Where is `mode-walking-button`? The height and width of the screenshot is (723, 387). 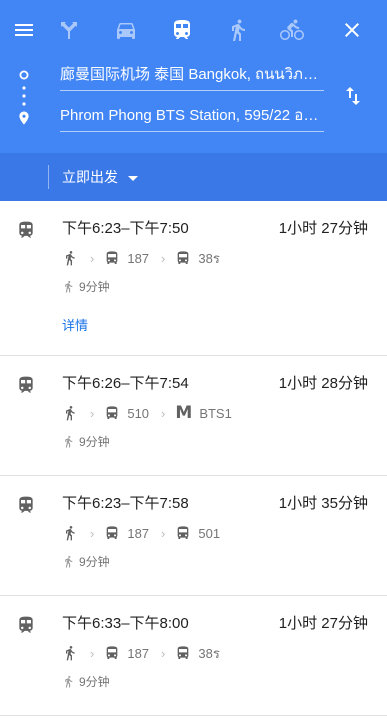
mode-walking-button is located at coordinates (238, 30).